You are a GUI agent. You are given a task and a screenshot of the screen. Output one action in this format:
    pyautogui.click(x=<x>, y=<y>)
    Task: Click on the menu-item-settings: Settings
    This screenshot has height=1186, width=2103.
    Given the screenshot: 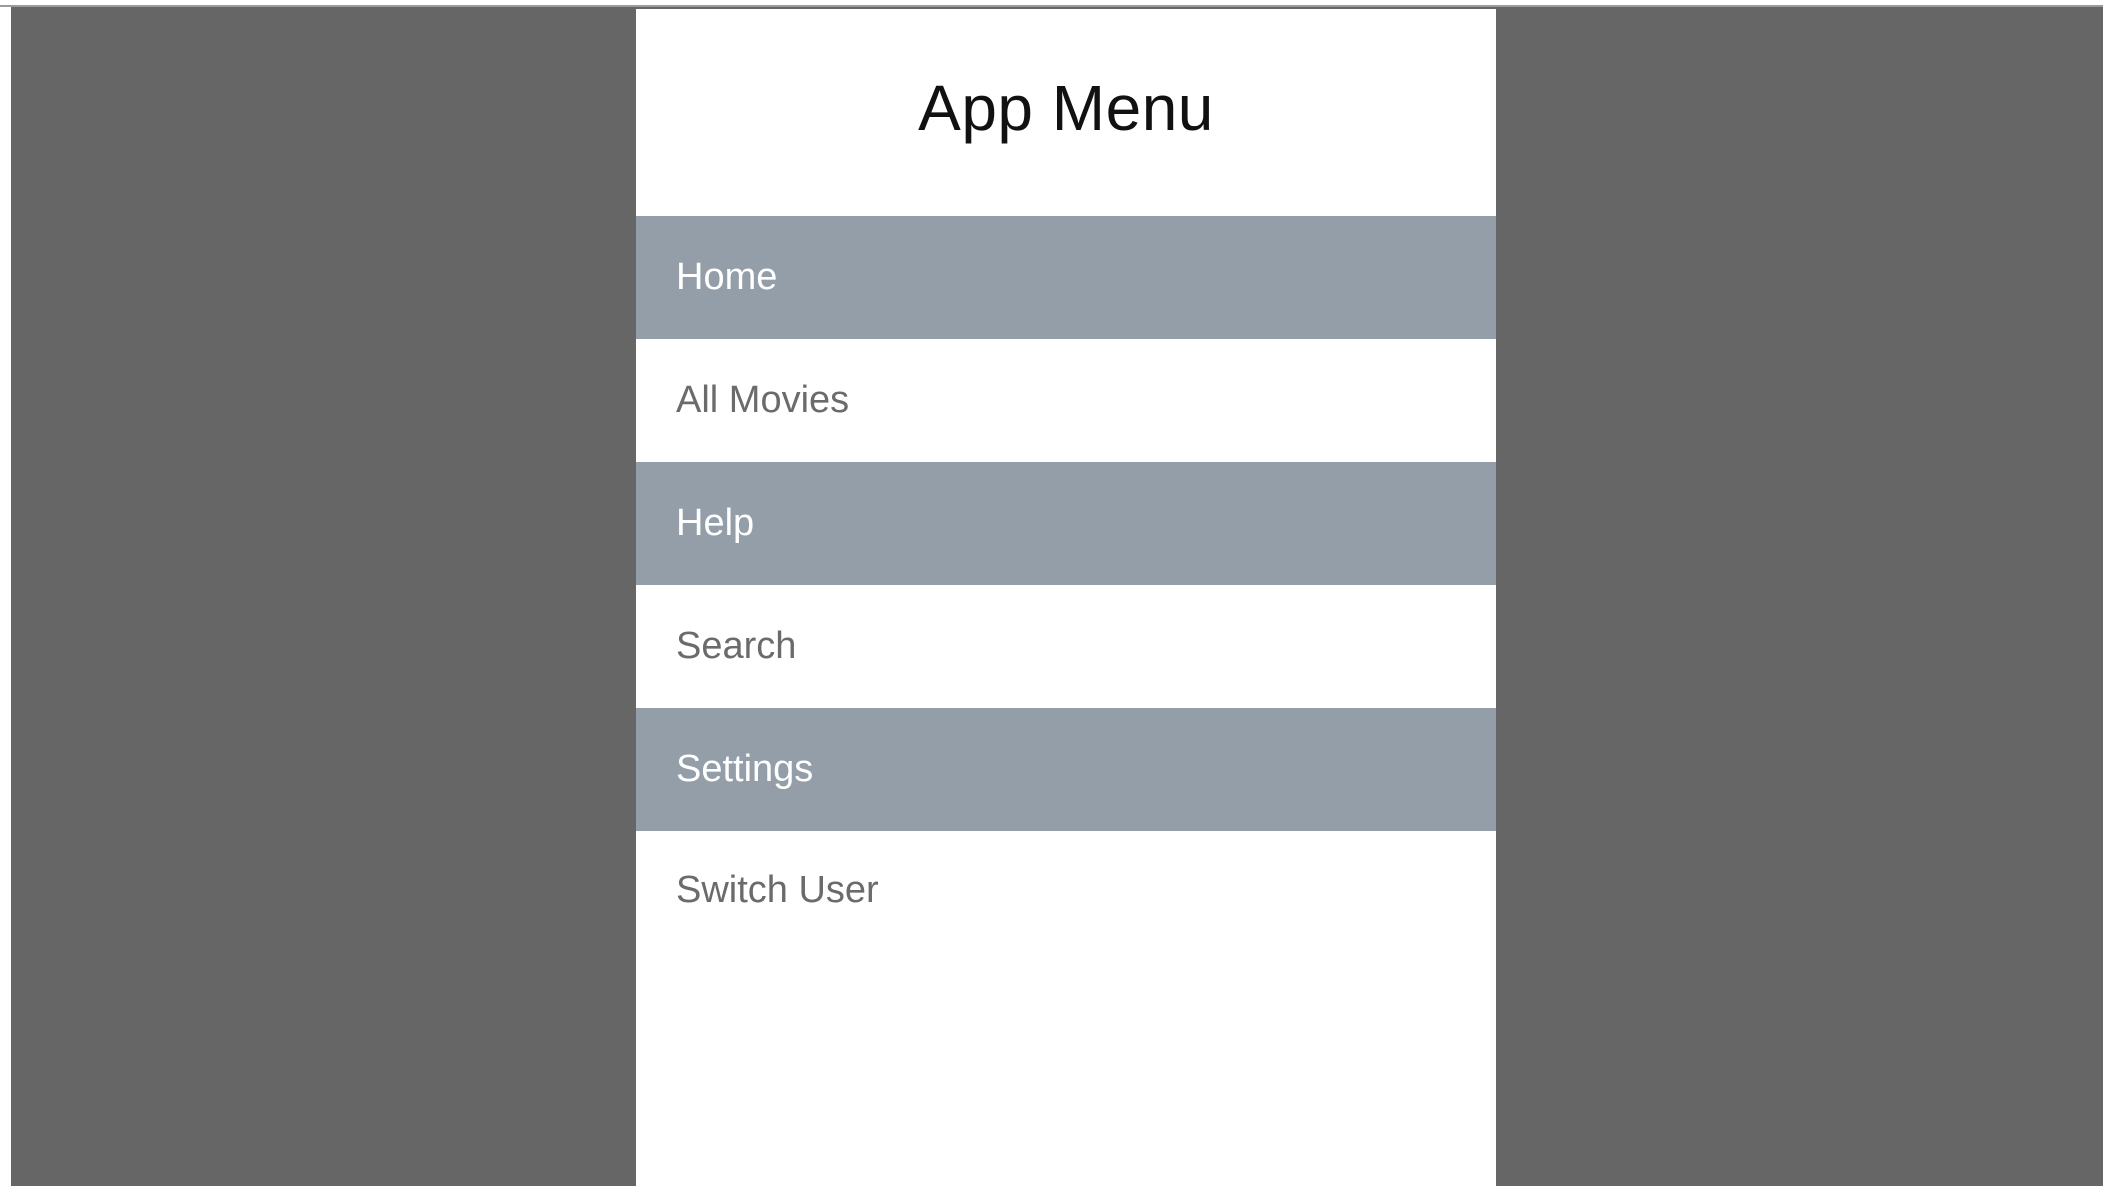 What is the action you would take?
    pyautogui.click(x=1066, y=769)
    